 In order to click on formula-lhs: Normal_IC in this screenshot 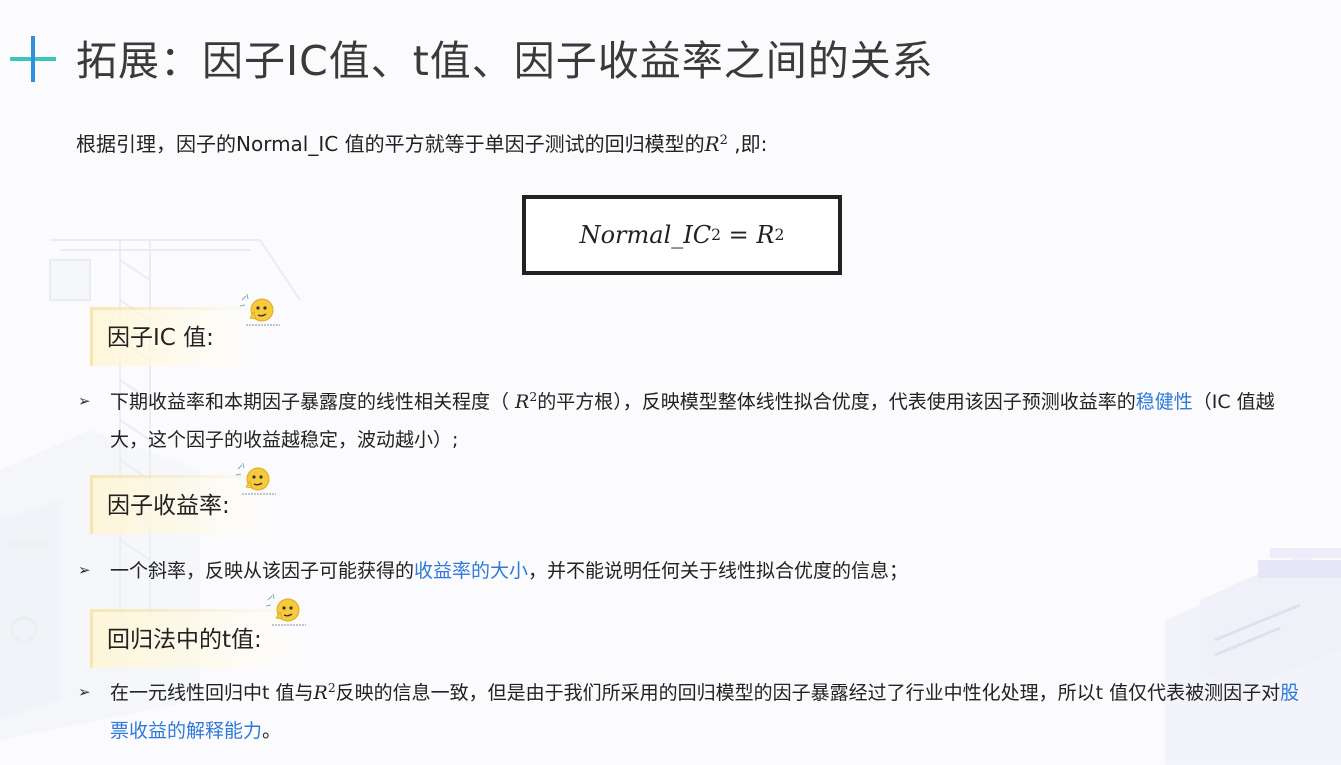, I will do `click(645, 235)`.